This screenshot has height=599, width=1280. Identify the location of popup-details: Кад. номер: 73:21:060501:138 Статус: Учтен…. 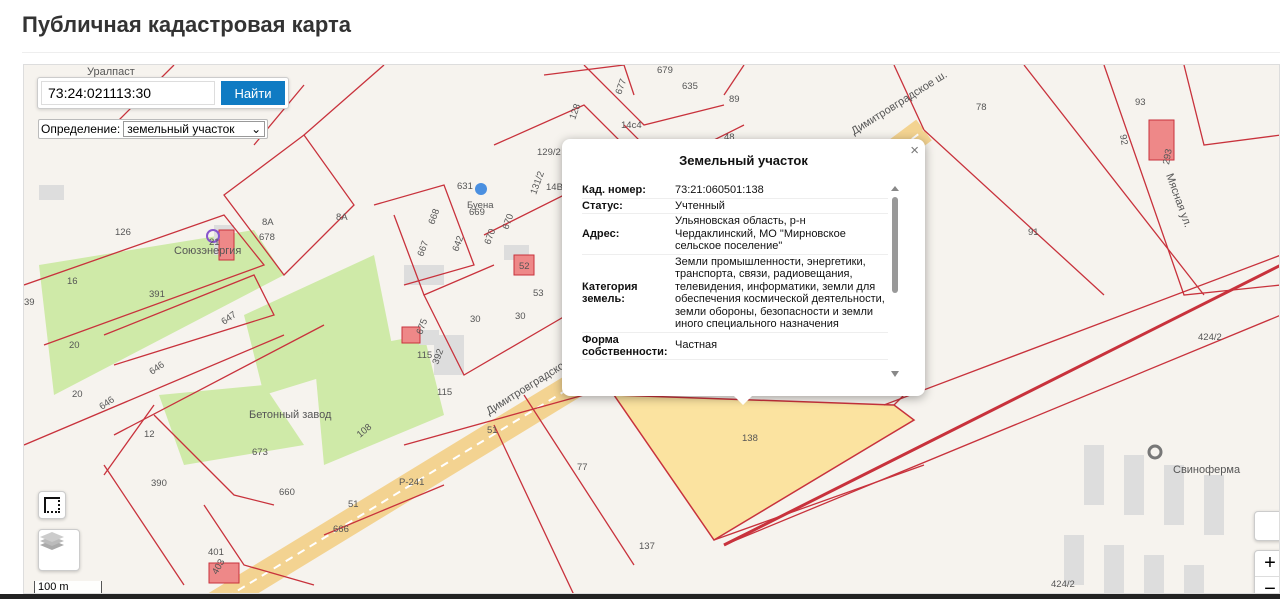
(735, 280).